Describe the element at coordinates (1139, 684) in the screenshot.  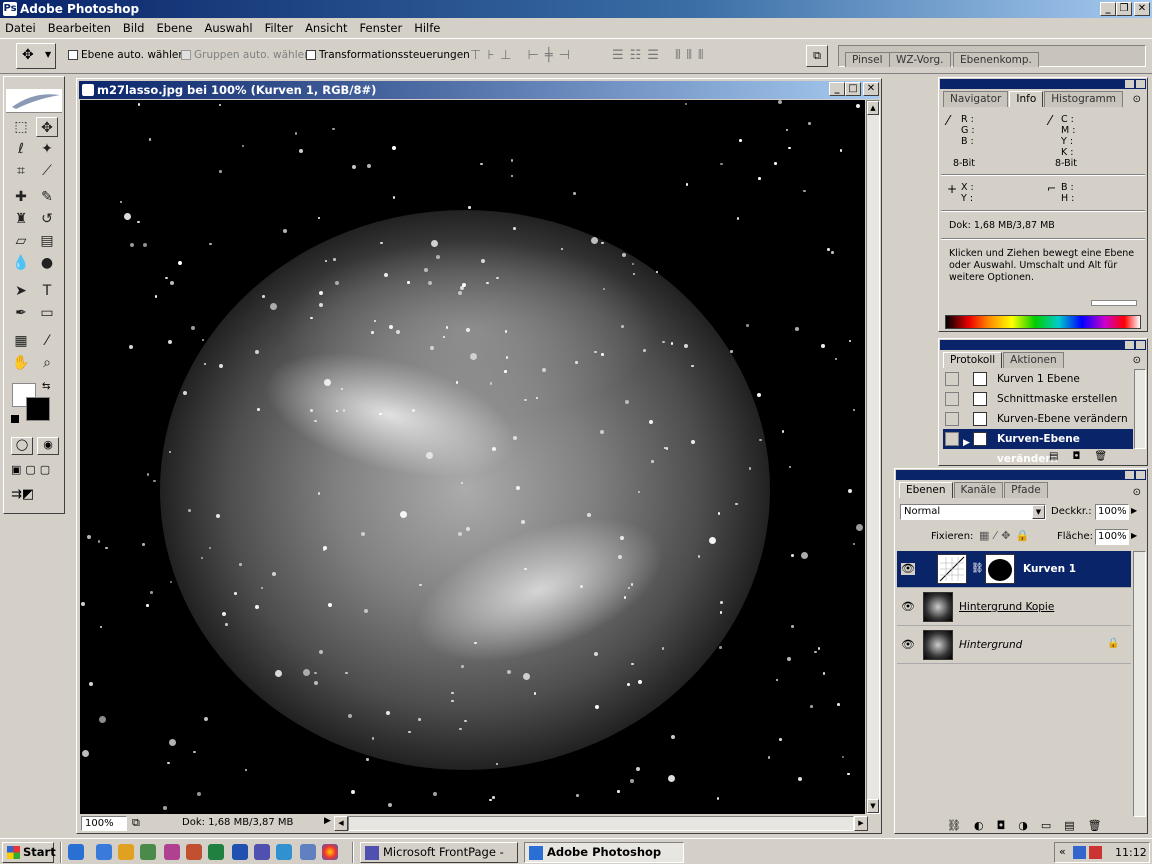
I see `layers-scrollbar` at that location.